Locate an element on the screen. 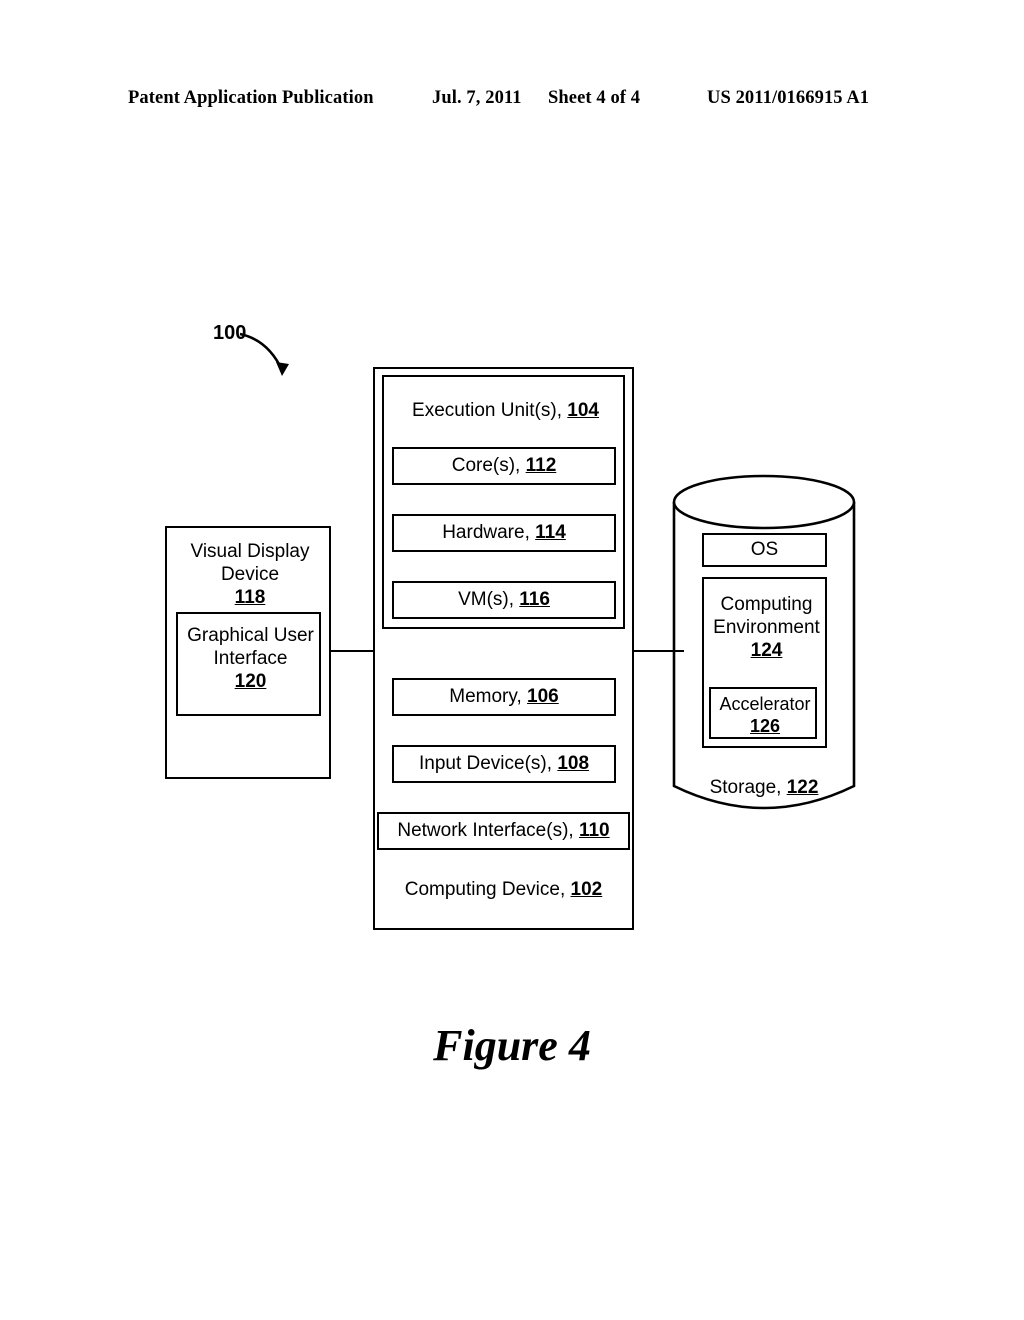  os-box: OS is located at coordinates (764, 550).